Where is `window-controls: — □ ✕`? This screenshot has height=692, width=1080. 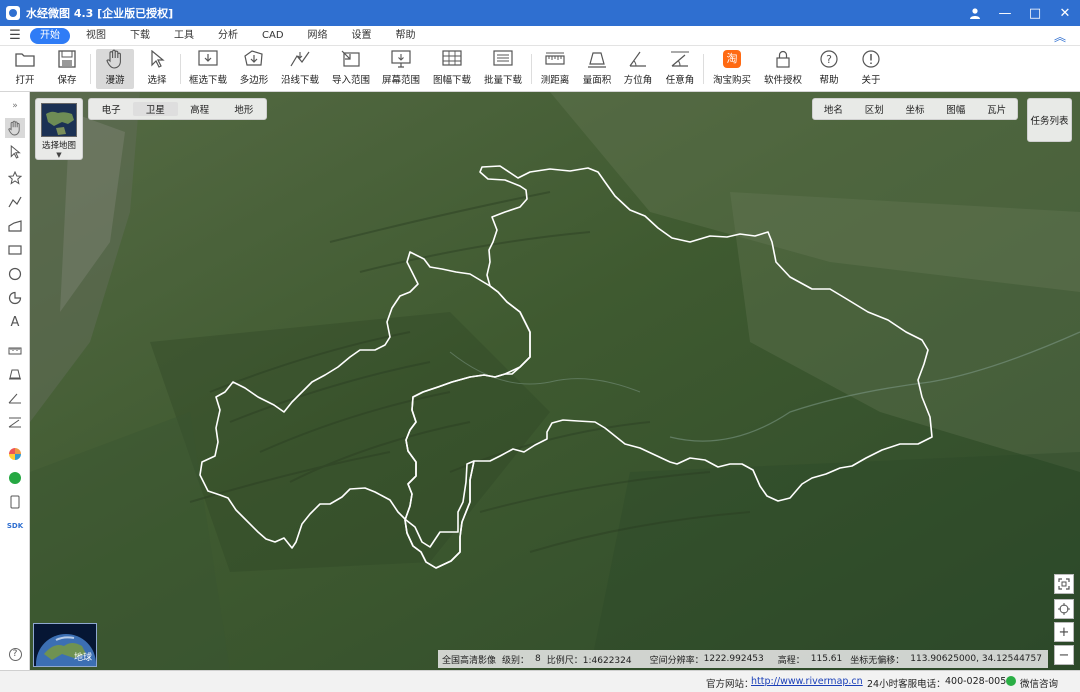
window-controls: — □ ✕ is located at coordinates (1020, 13).